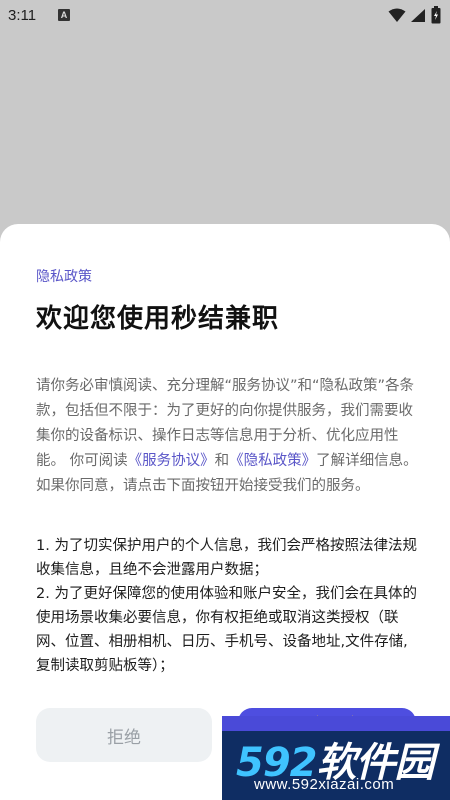 The width and height of the screenshot is (450, 800). I want to click on dialog-subtitle: 隐私政策, so click(64, 277).